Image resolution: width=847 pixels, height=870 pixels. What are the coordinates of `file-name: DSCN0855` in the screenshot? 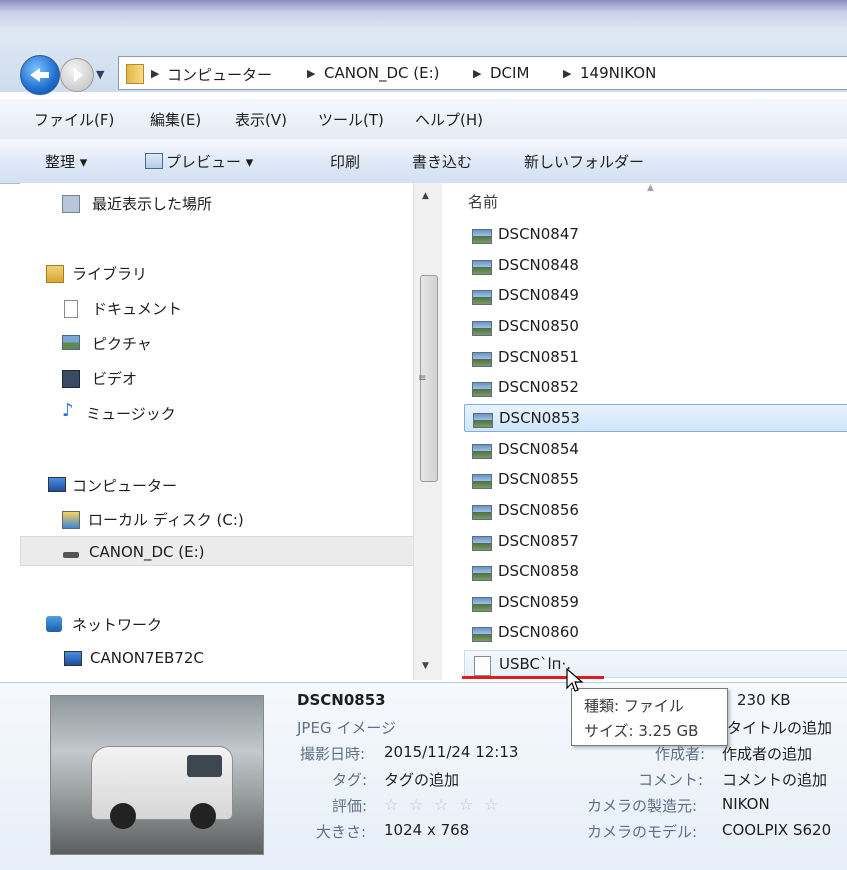 It's located at (538, 479).